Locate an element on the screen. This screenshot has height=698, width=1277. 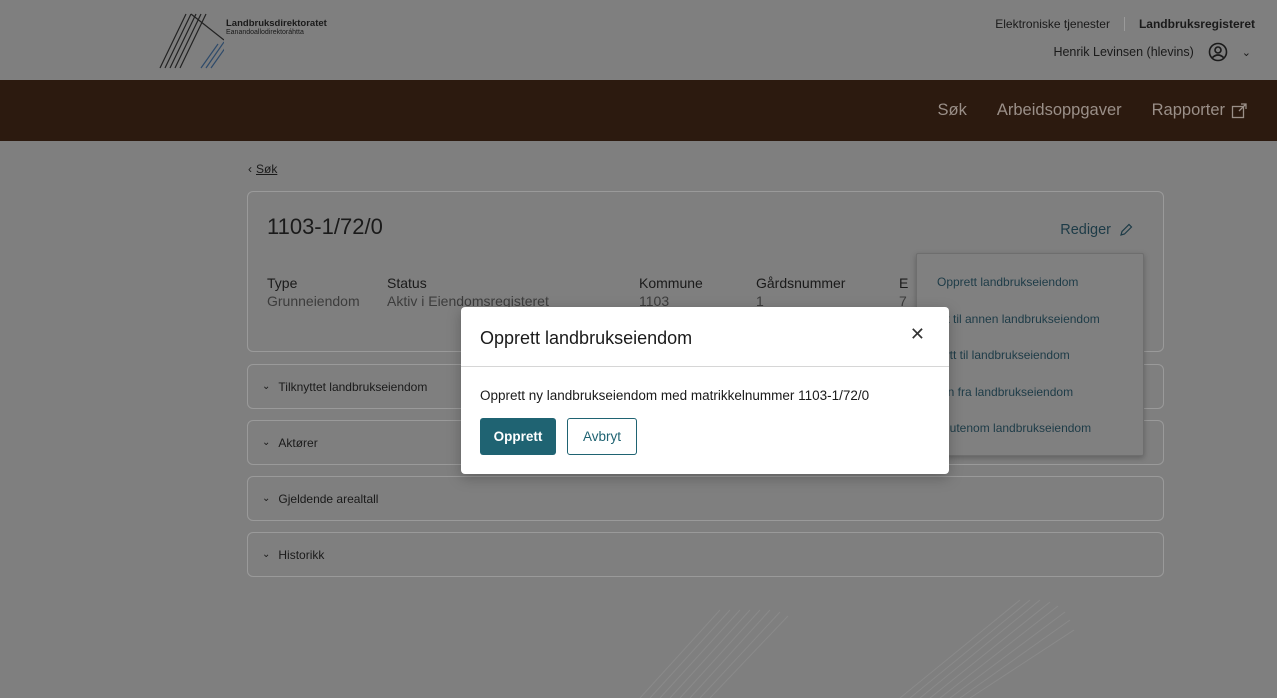
nav-item-rapporter: Rapporter is located at coordinates (1199, 110).